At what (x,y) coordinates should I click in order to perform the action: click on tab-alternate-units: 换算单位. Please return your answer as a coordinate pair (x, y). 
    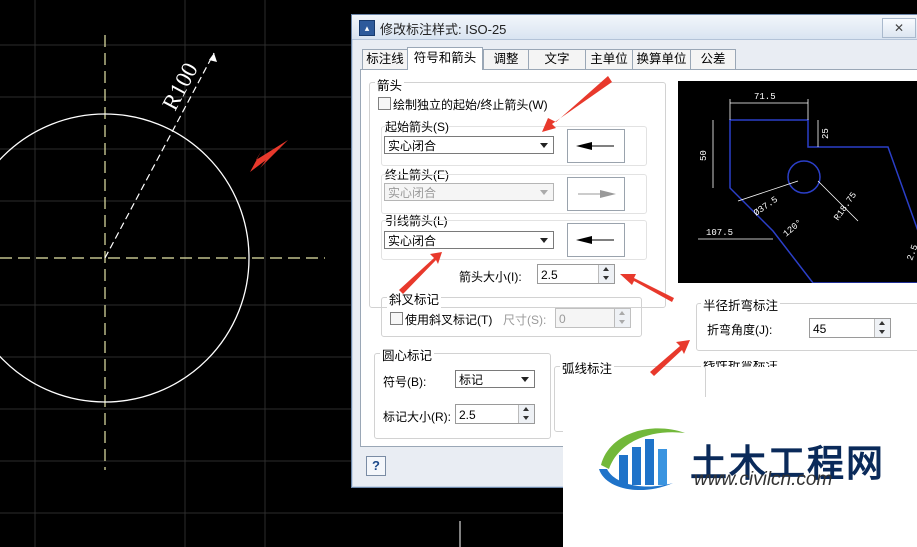
    Looking at the image, I should click on (661, 59).